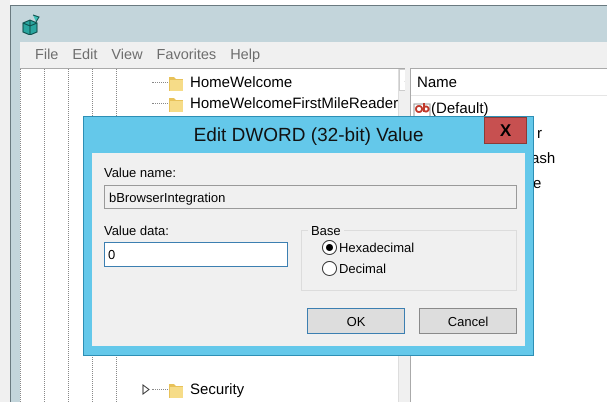 The image size is (607, 402). I want to click on value-name: (Default), so click(460, 108).